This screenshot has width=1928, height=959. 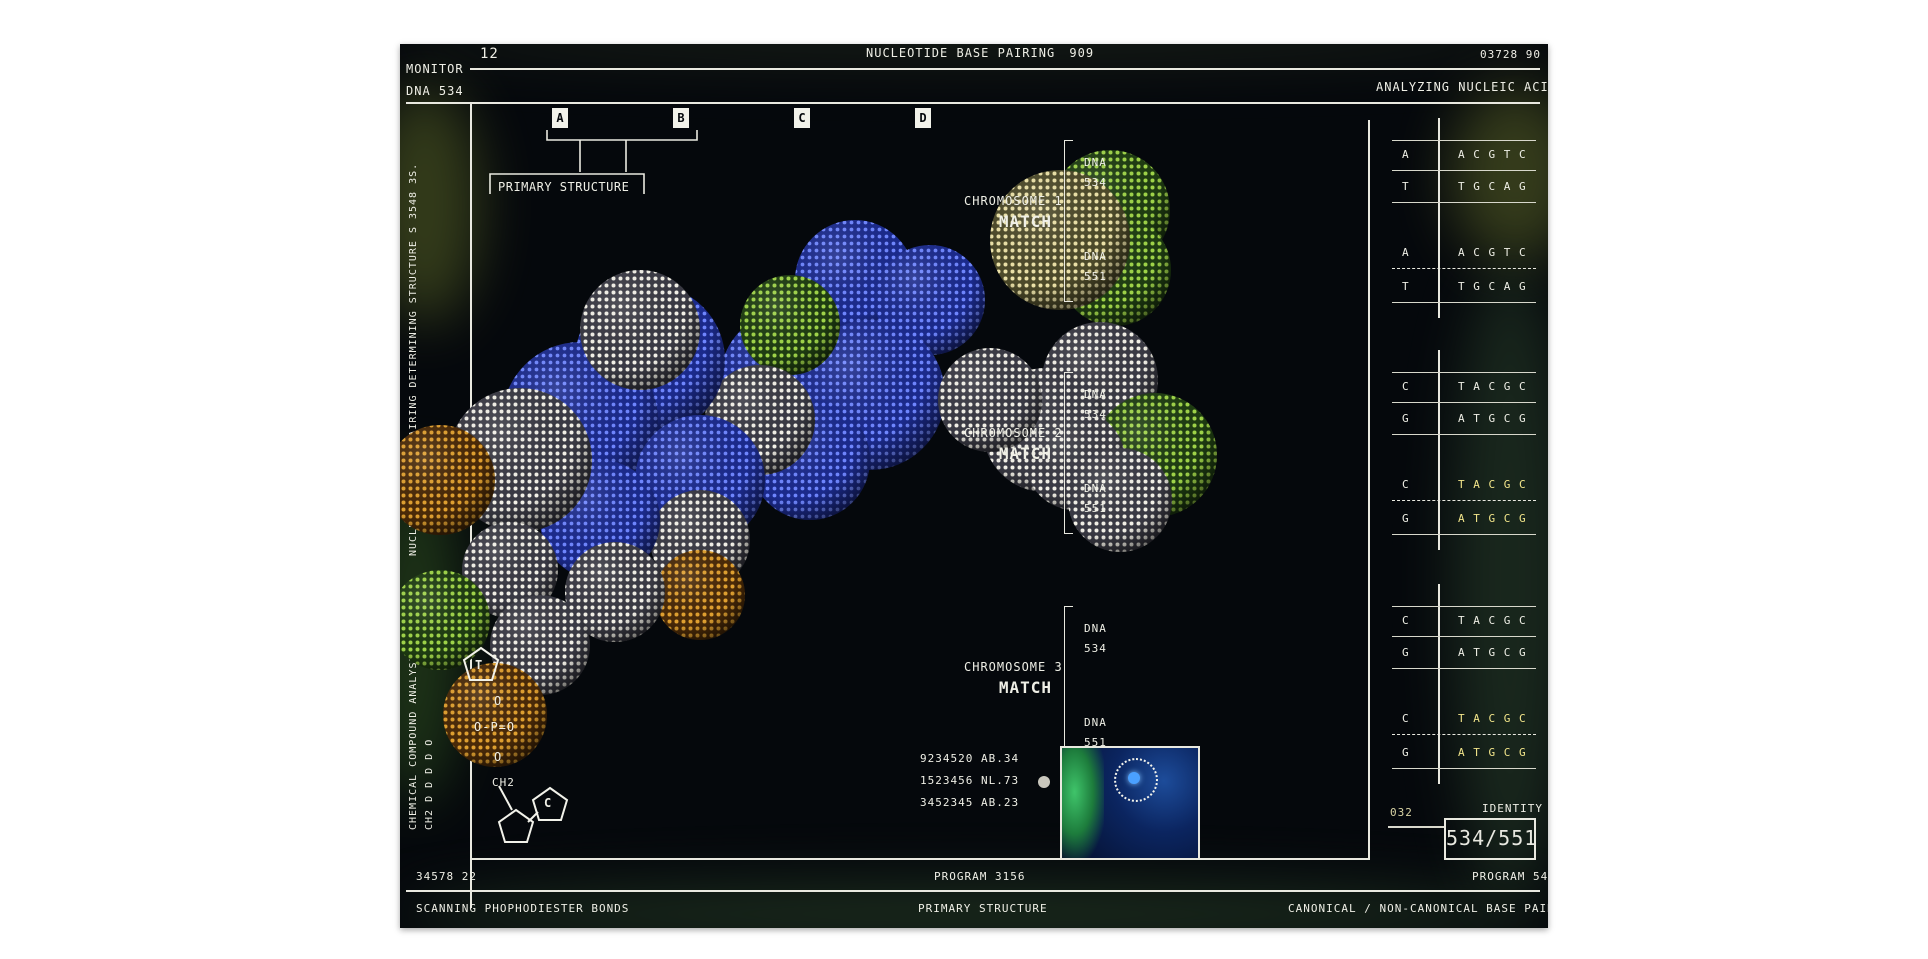 What do you see at coordinates (1418, 908) in the screenshot?
I see `footer-canonical: CANONICAL / NON-CANONICAL BASE PAIRS` at bounding box center [1418, 908].